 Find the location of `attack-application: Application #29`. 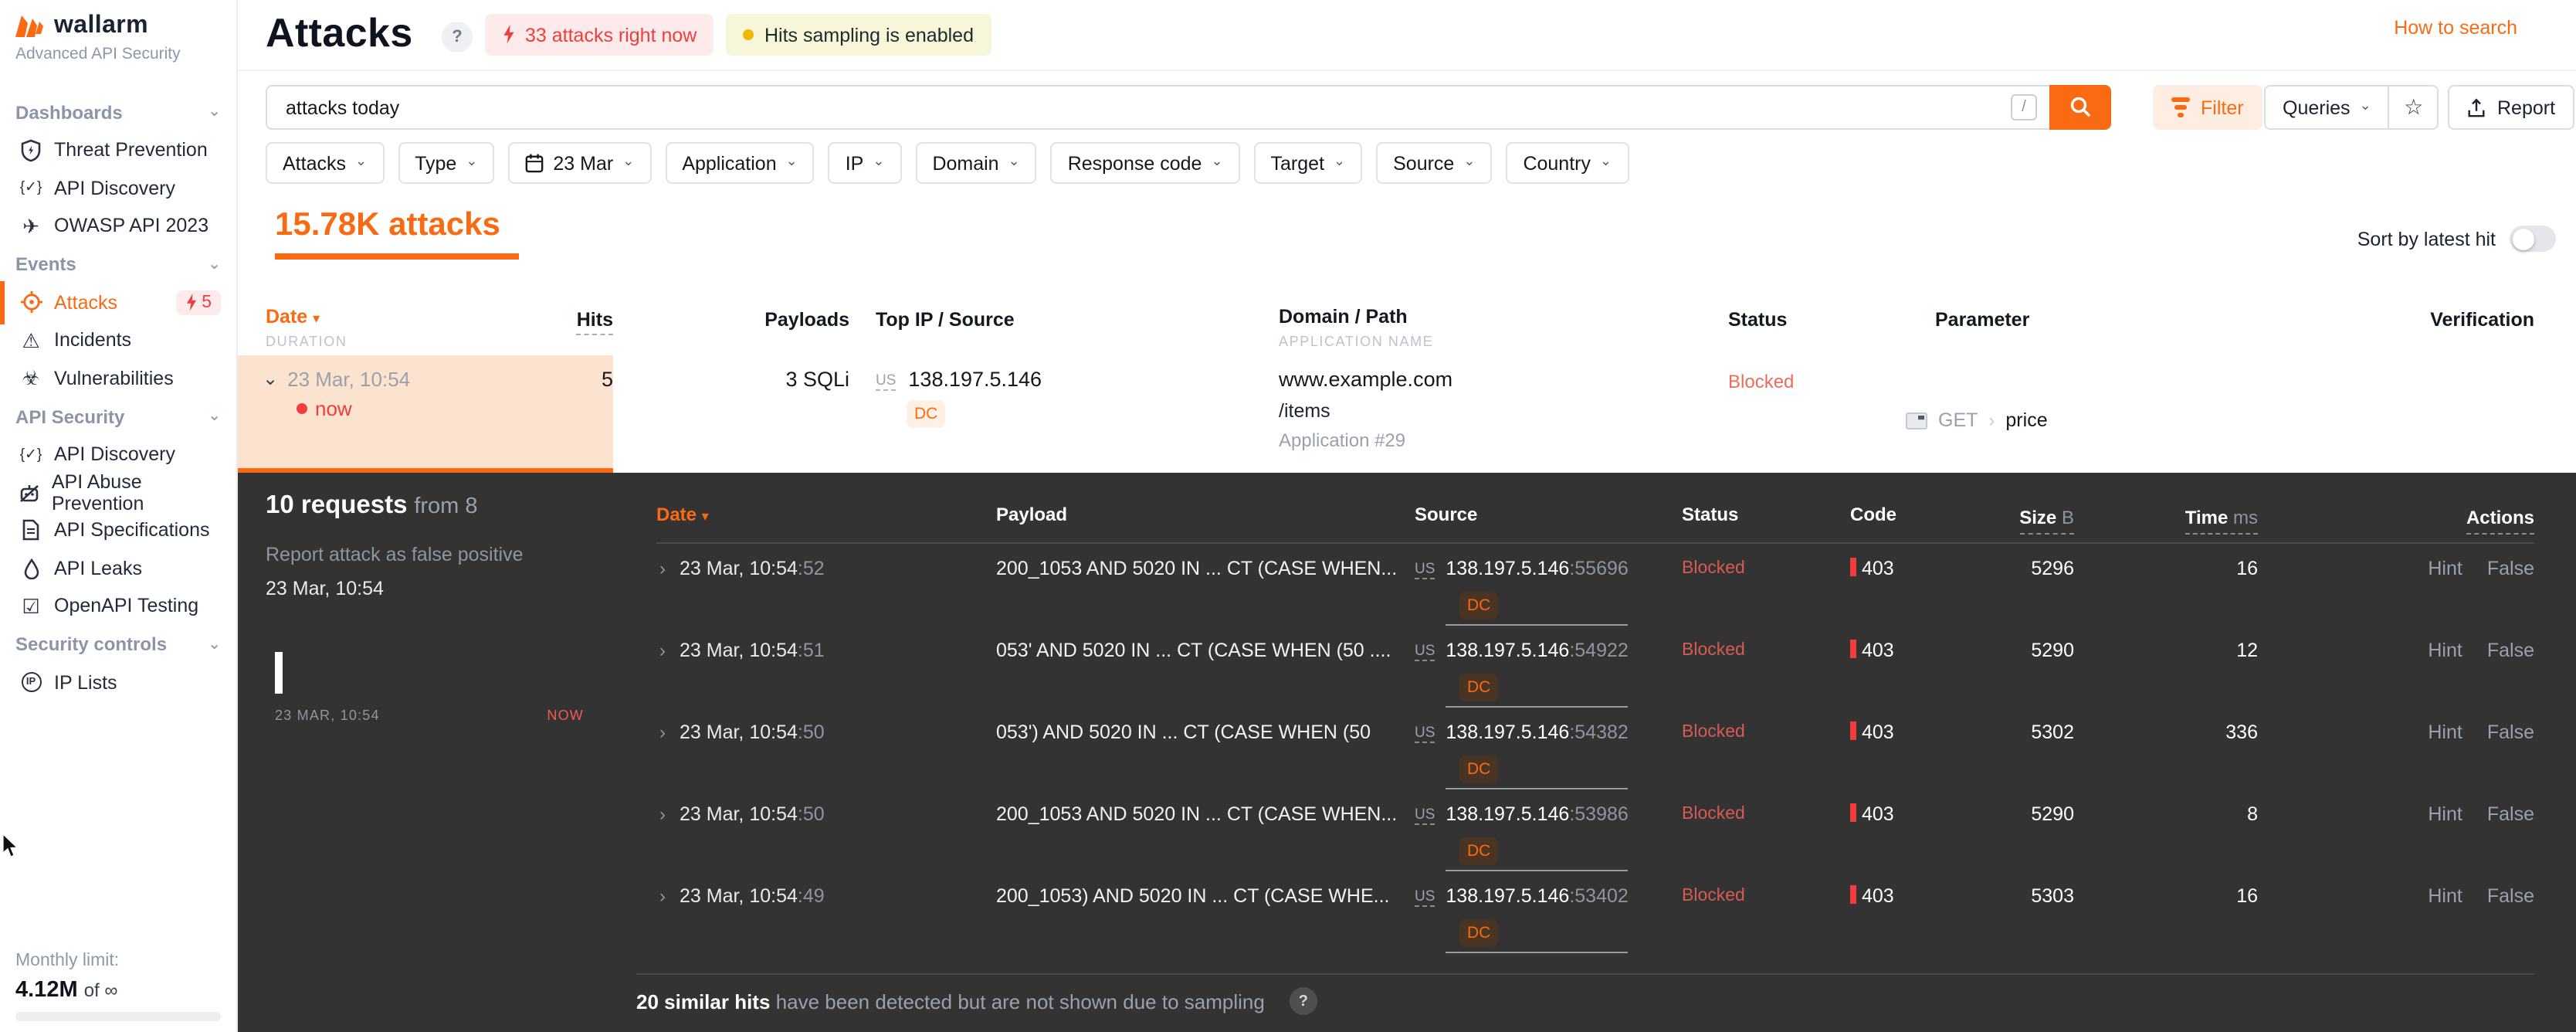

attack-application: Application #29 is located at coordinates (1342, 440).